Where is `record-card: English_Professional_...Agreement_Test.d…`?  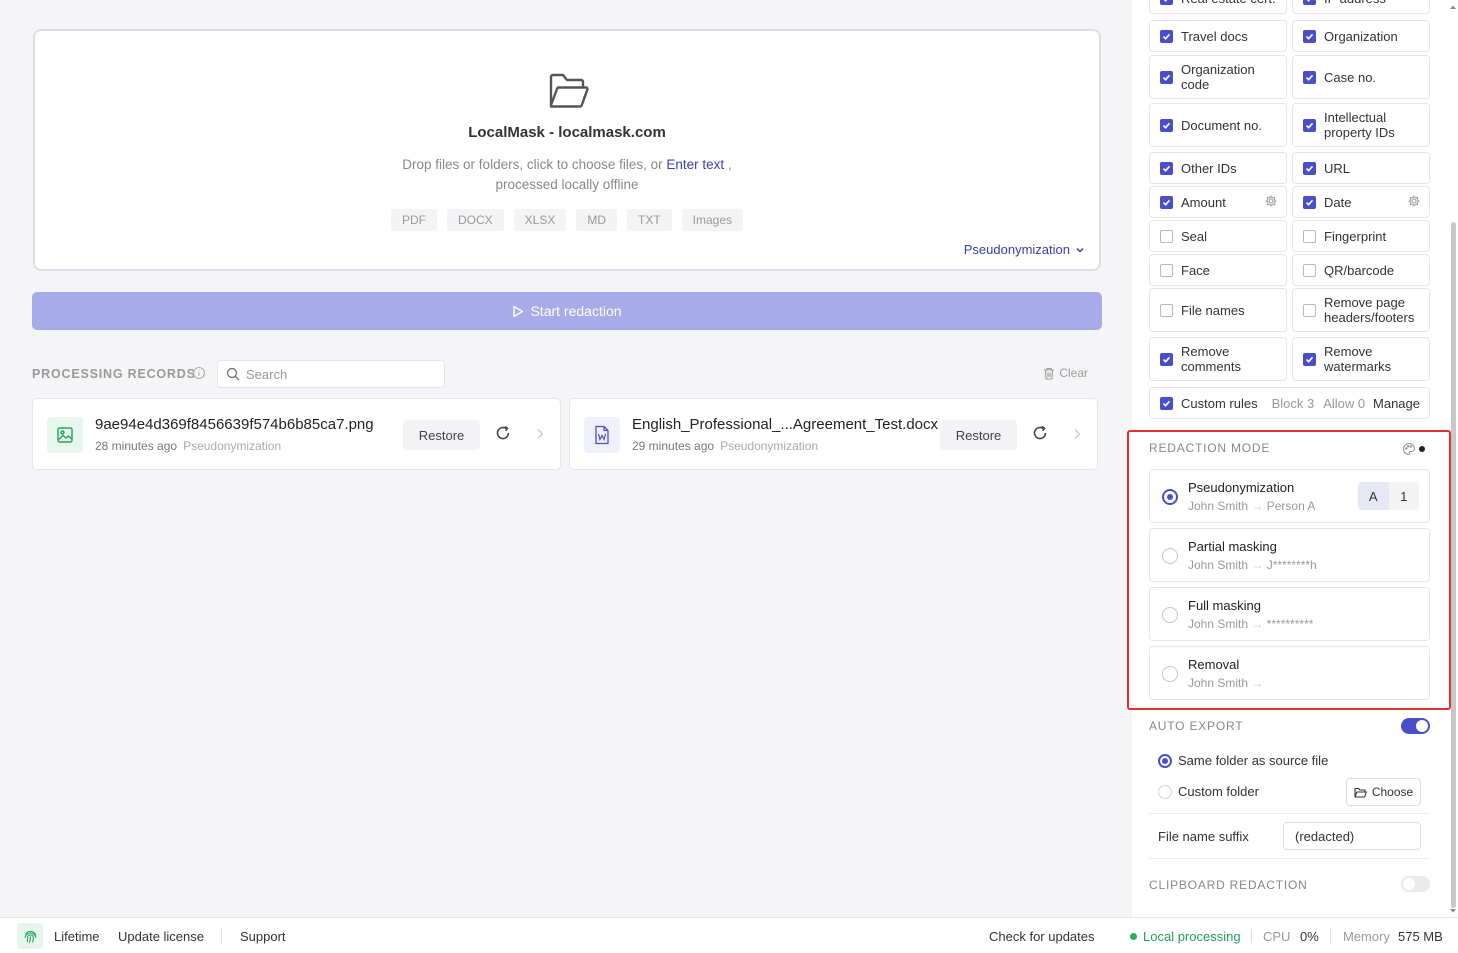 record-card: English_Professional_...Agreement_Test.d… is located at coordinates (833, 434).